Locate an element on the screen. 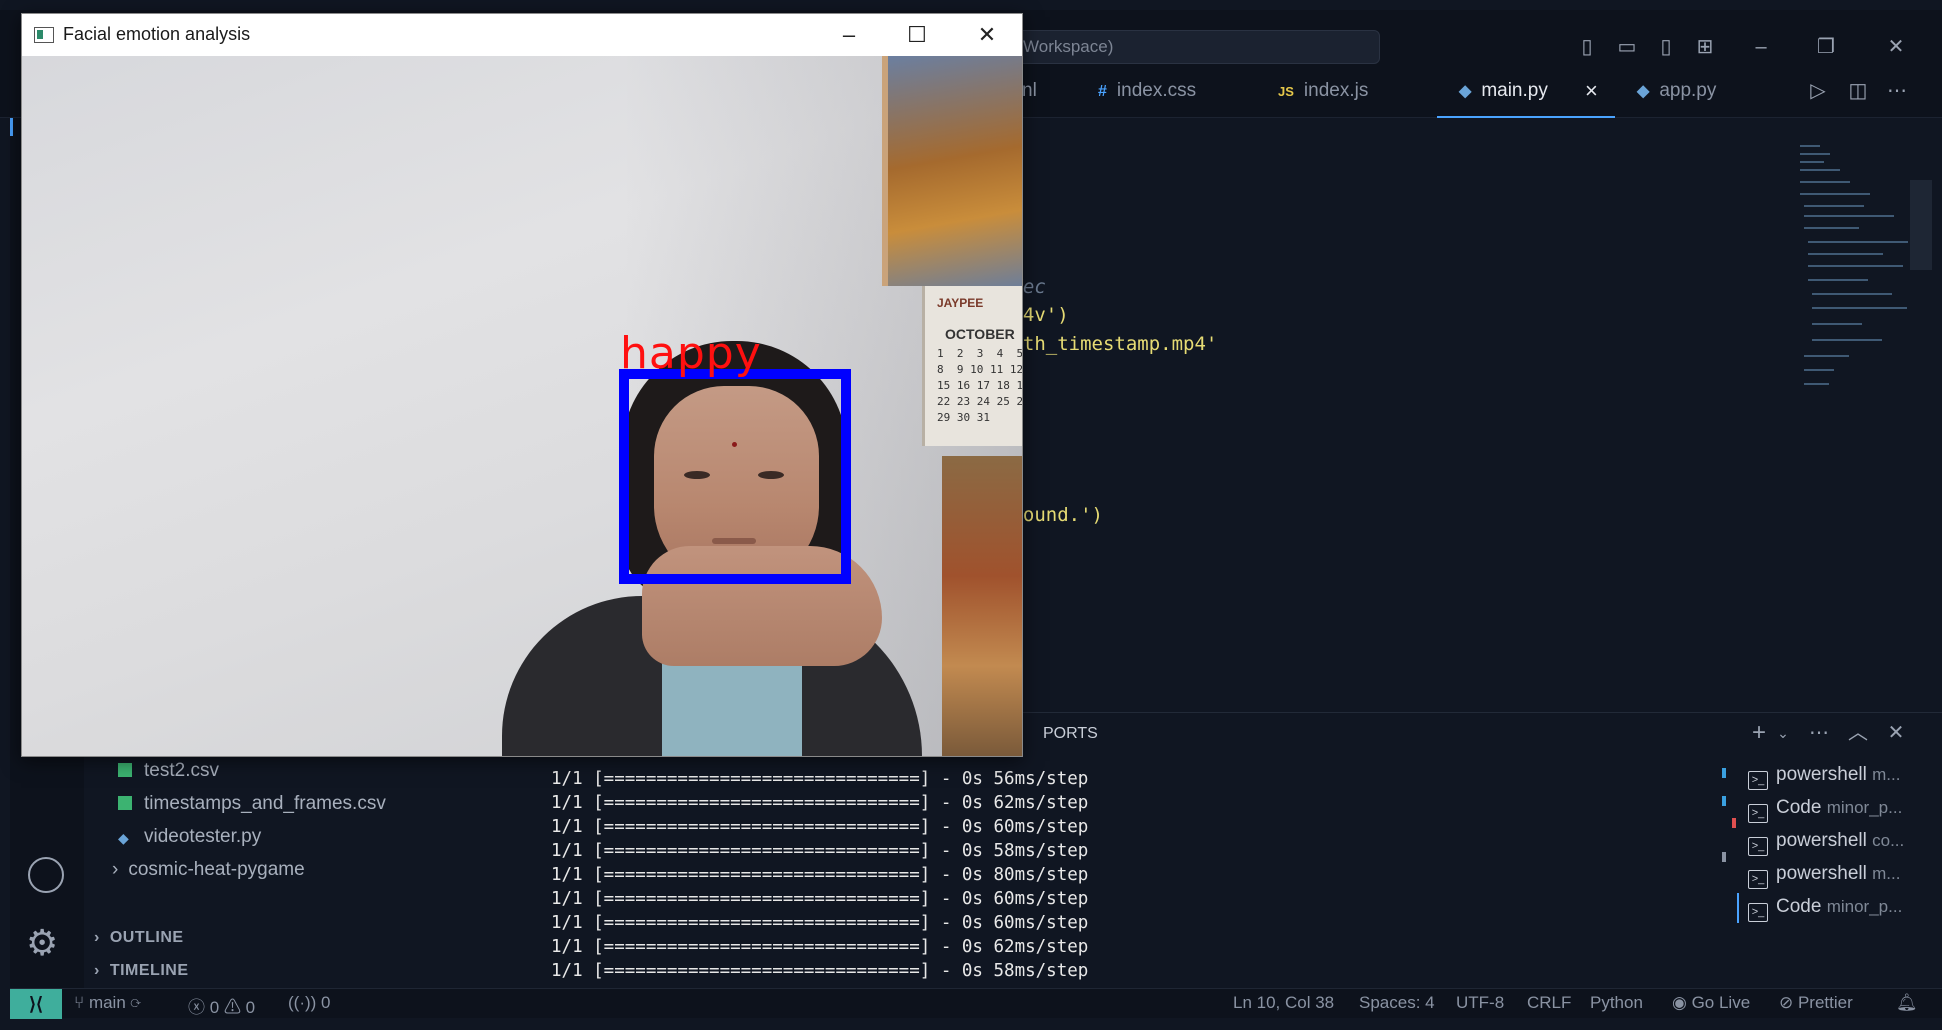 Image resolution: width=1942 pixels, height=1030 pixels. settings-gear-icon: ⚙ is located at coordinates (42, 943).